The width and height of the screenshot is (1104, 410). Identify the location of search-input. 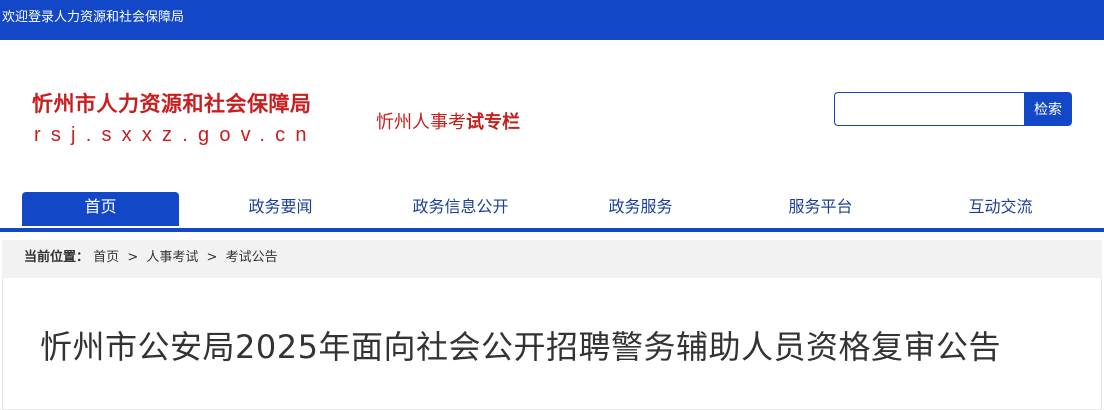
(930, 109).